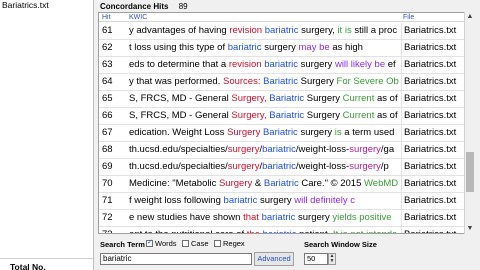 The image size is (480, 270). What do you see at coordinates (332, 261) in the screenshot?
I see `spin-down-icon: ▼` at bounding box center [332, 261].